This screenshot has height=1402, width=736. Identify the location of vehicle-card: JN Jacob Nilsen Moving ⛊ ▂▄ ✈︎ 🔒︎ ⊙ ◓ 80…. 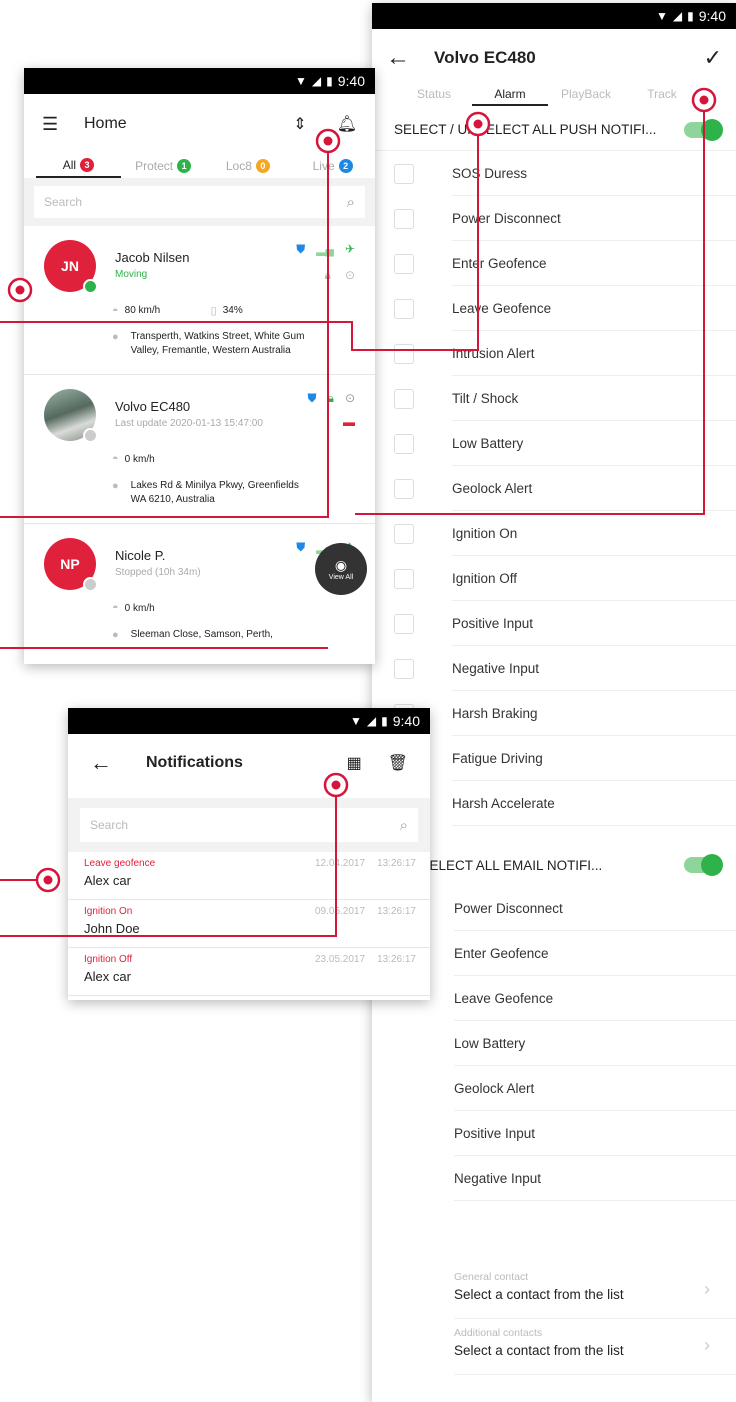
(199, 300).